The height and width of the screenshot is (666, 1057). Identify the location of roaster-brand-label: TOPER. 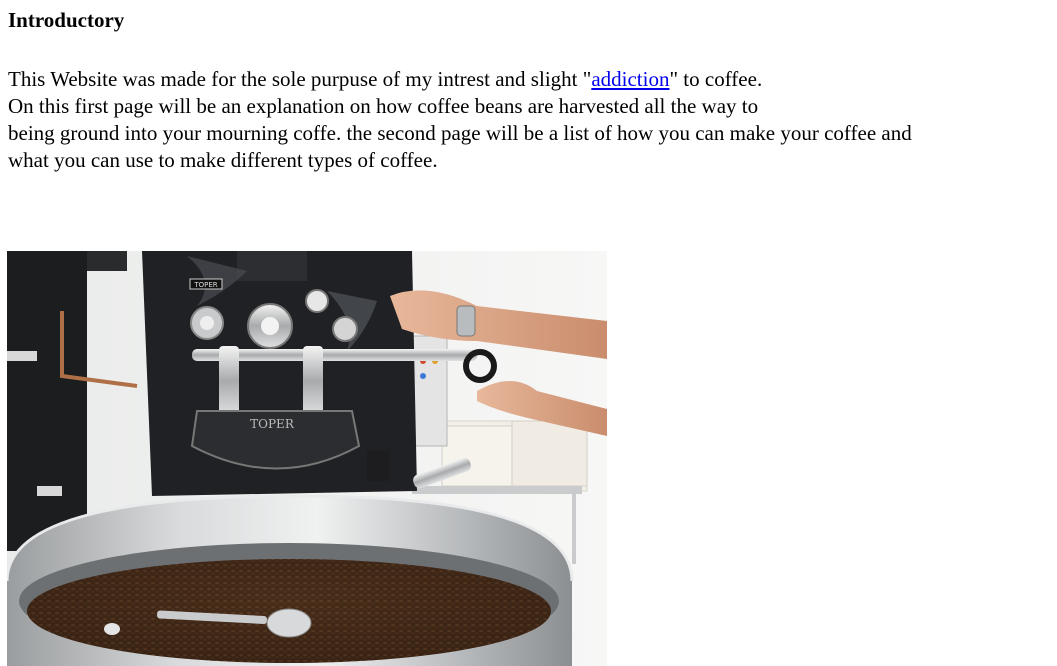
(205, 285).